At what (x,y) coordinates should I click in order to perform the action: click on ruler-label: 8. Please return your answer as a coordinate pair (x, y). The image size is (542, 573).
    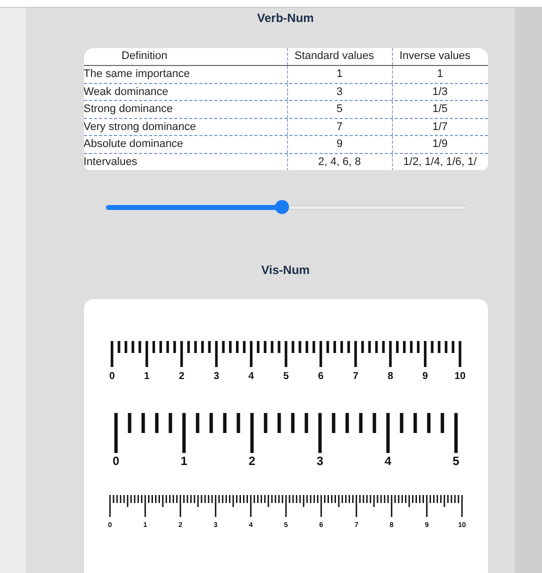
    Looking at the image, I should click on (390, 376).